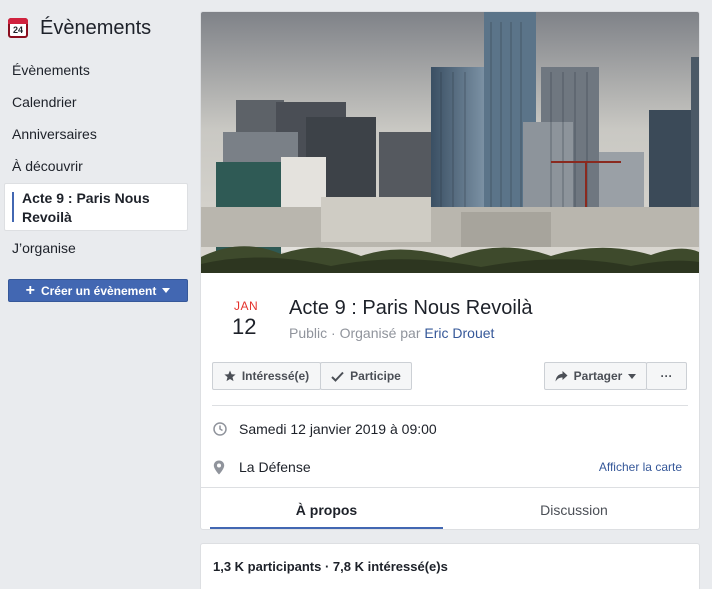 The height and width of the screenshot is (589, 712). What do you see at coordinates (450, 566) in the screenshot?
I see `participants-card: 1,3 K participants · 7,8 K intéressé(e)s` at bounding box center [450, 566].